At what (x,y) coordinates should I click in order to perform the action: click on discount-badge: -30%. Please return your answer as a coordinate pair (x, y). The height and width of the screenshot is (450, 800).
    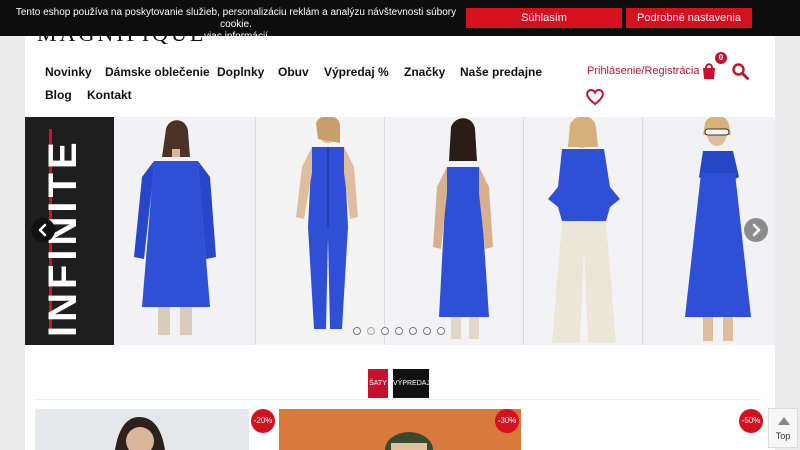
    Looking at the image, I should click on (507, 421).